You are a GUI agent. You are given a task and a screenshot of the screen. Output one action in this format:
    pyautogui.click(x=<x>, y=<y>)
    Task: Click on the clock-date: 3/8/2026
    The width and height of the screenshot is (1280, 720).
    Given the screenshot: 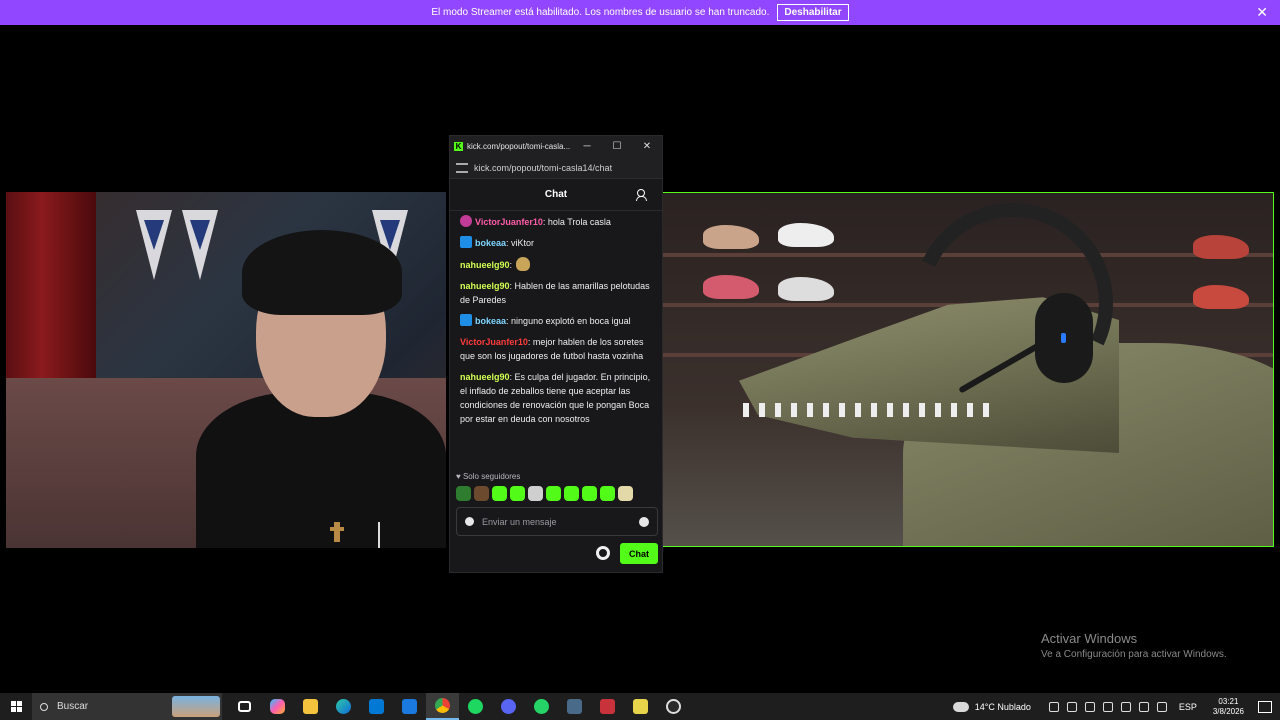 What is the action you would take?
    pyautogui.click(x=1228, y=711)
    